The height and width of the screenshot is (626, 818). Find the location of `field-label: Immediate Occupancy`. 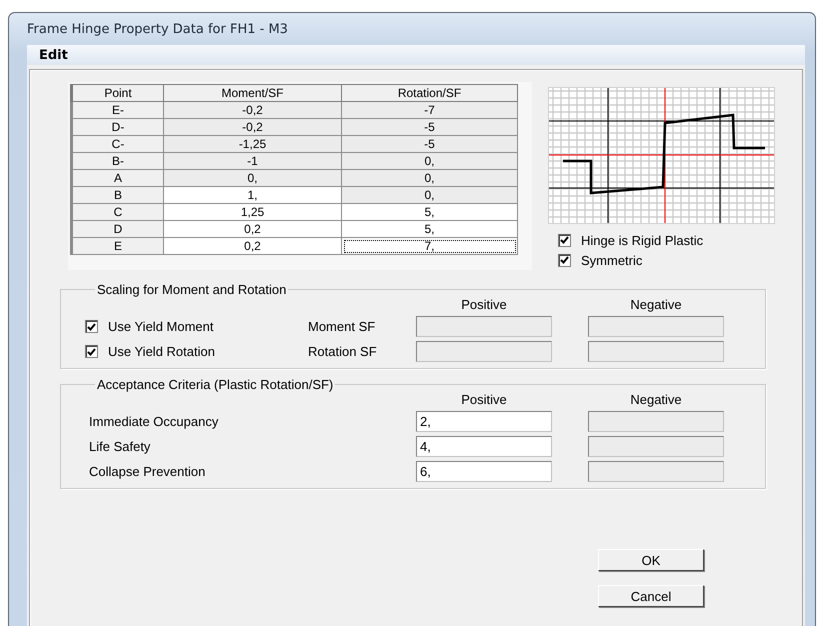

field-label: Immediate Occupancy is located at coordinates (154, 421).